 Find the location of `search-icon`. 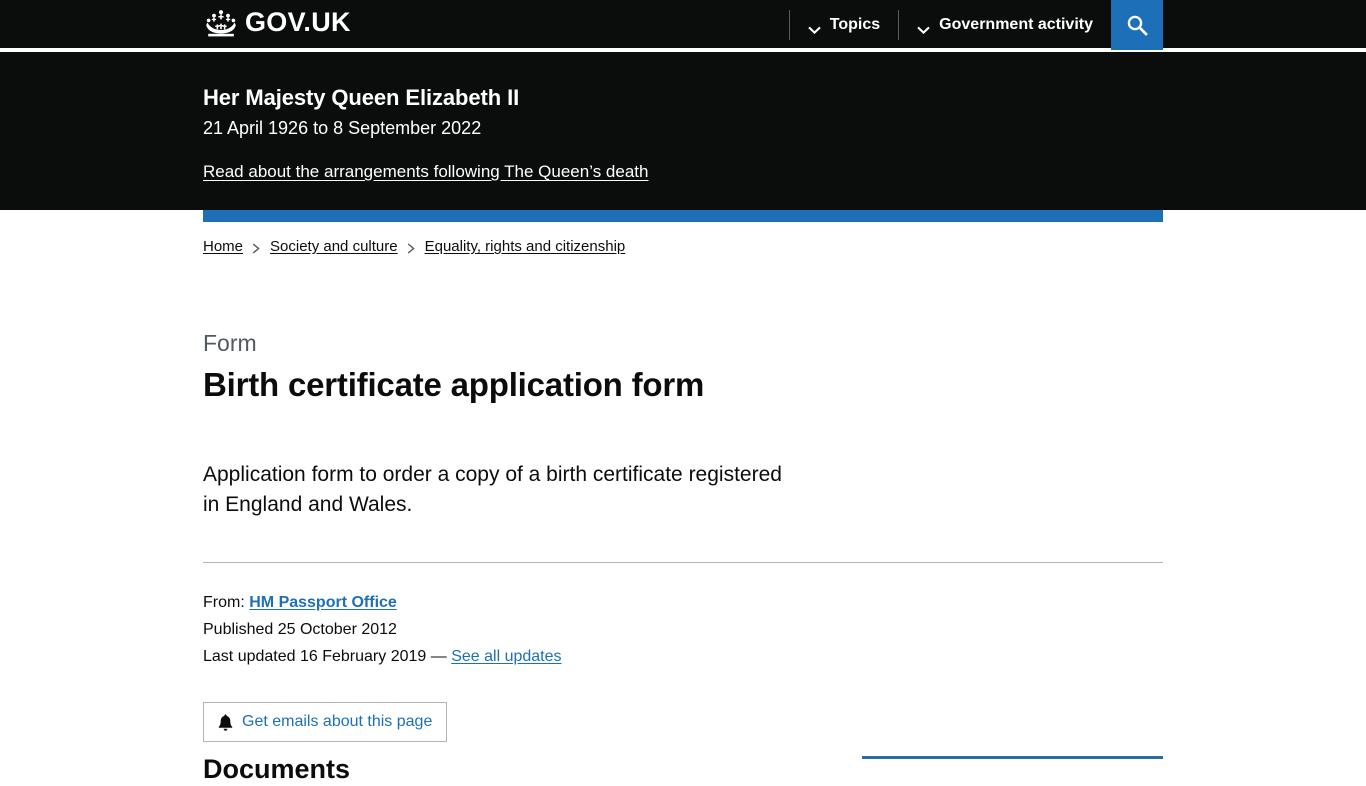

search-icon is located at coordinates (1137, 25).